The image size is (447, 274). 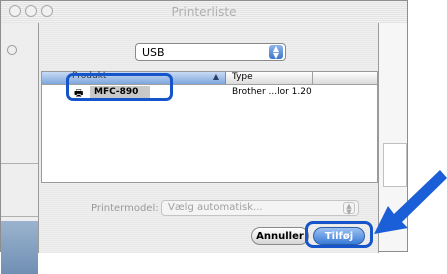 I want to click on cancel-button: Annuller, so click(x=280, y=236).